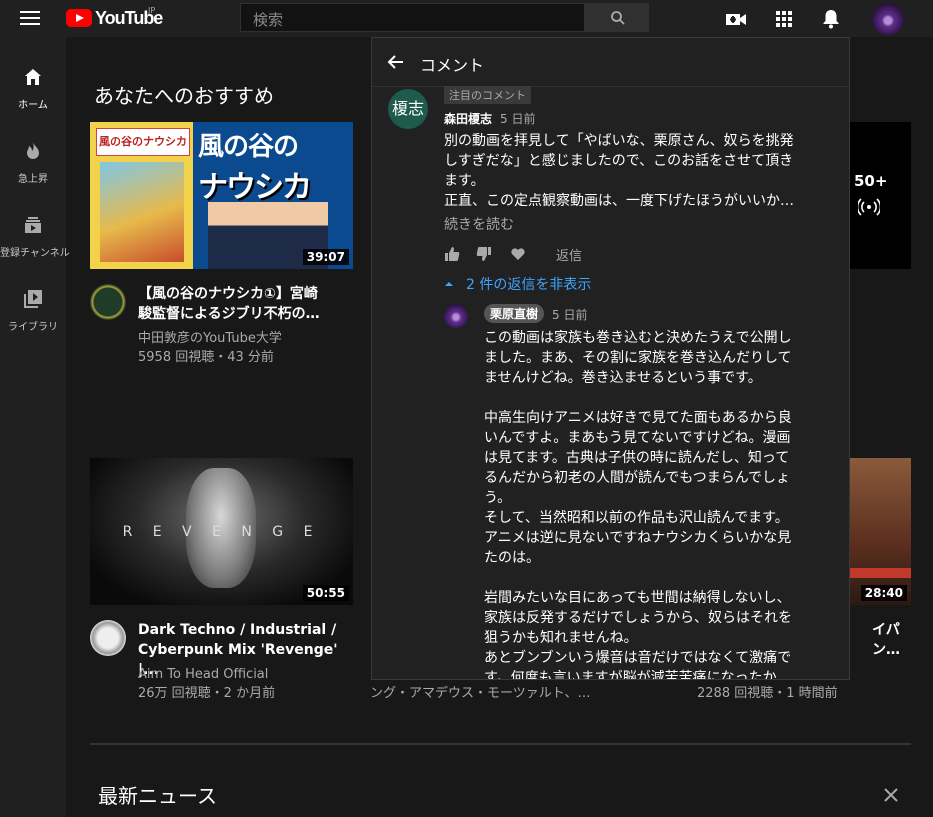  Describe the element at coordinates (891, 795) in the screenshot. I see `close-icon` at that location.